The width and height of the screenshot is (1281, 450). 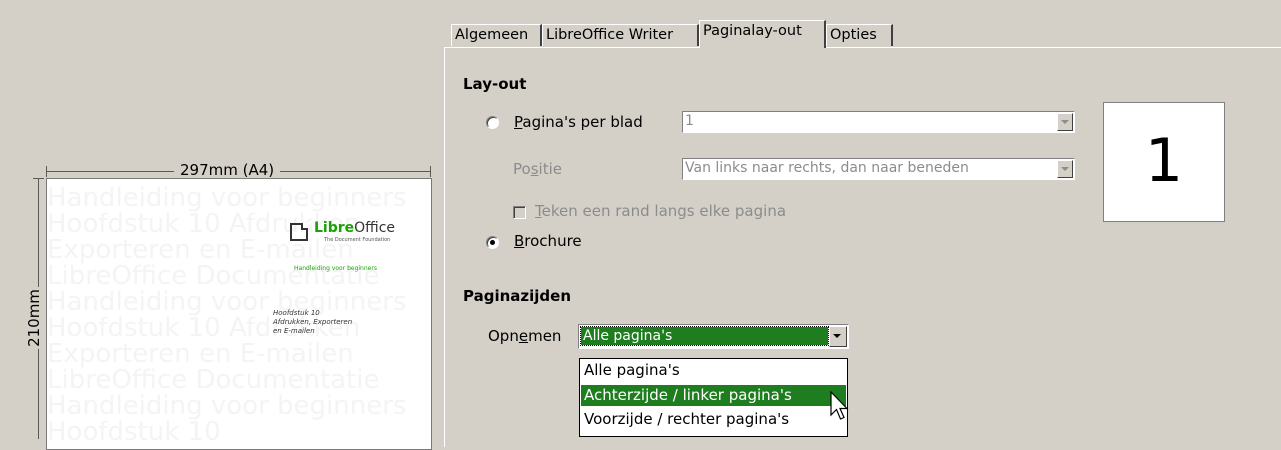 I want to click on brochure-radio, so click(x=492, y=242).